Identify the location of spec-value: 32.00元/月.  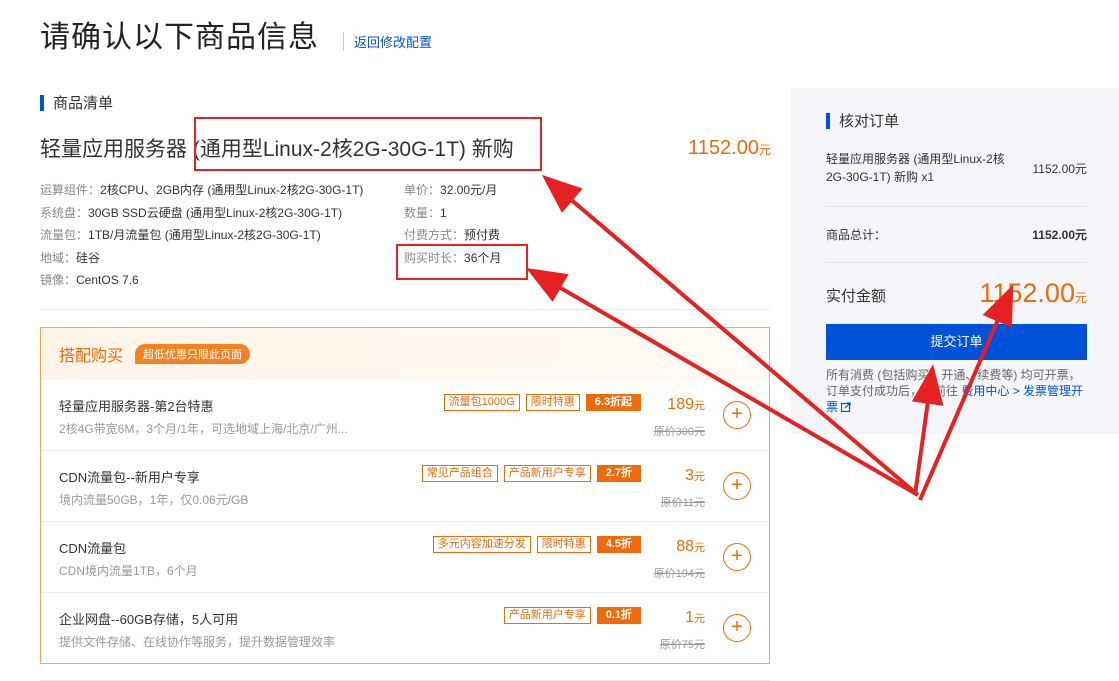
(469, 190).